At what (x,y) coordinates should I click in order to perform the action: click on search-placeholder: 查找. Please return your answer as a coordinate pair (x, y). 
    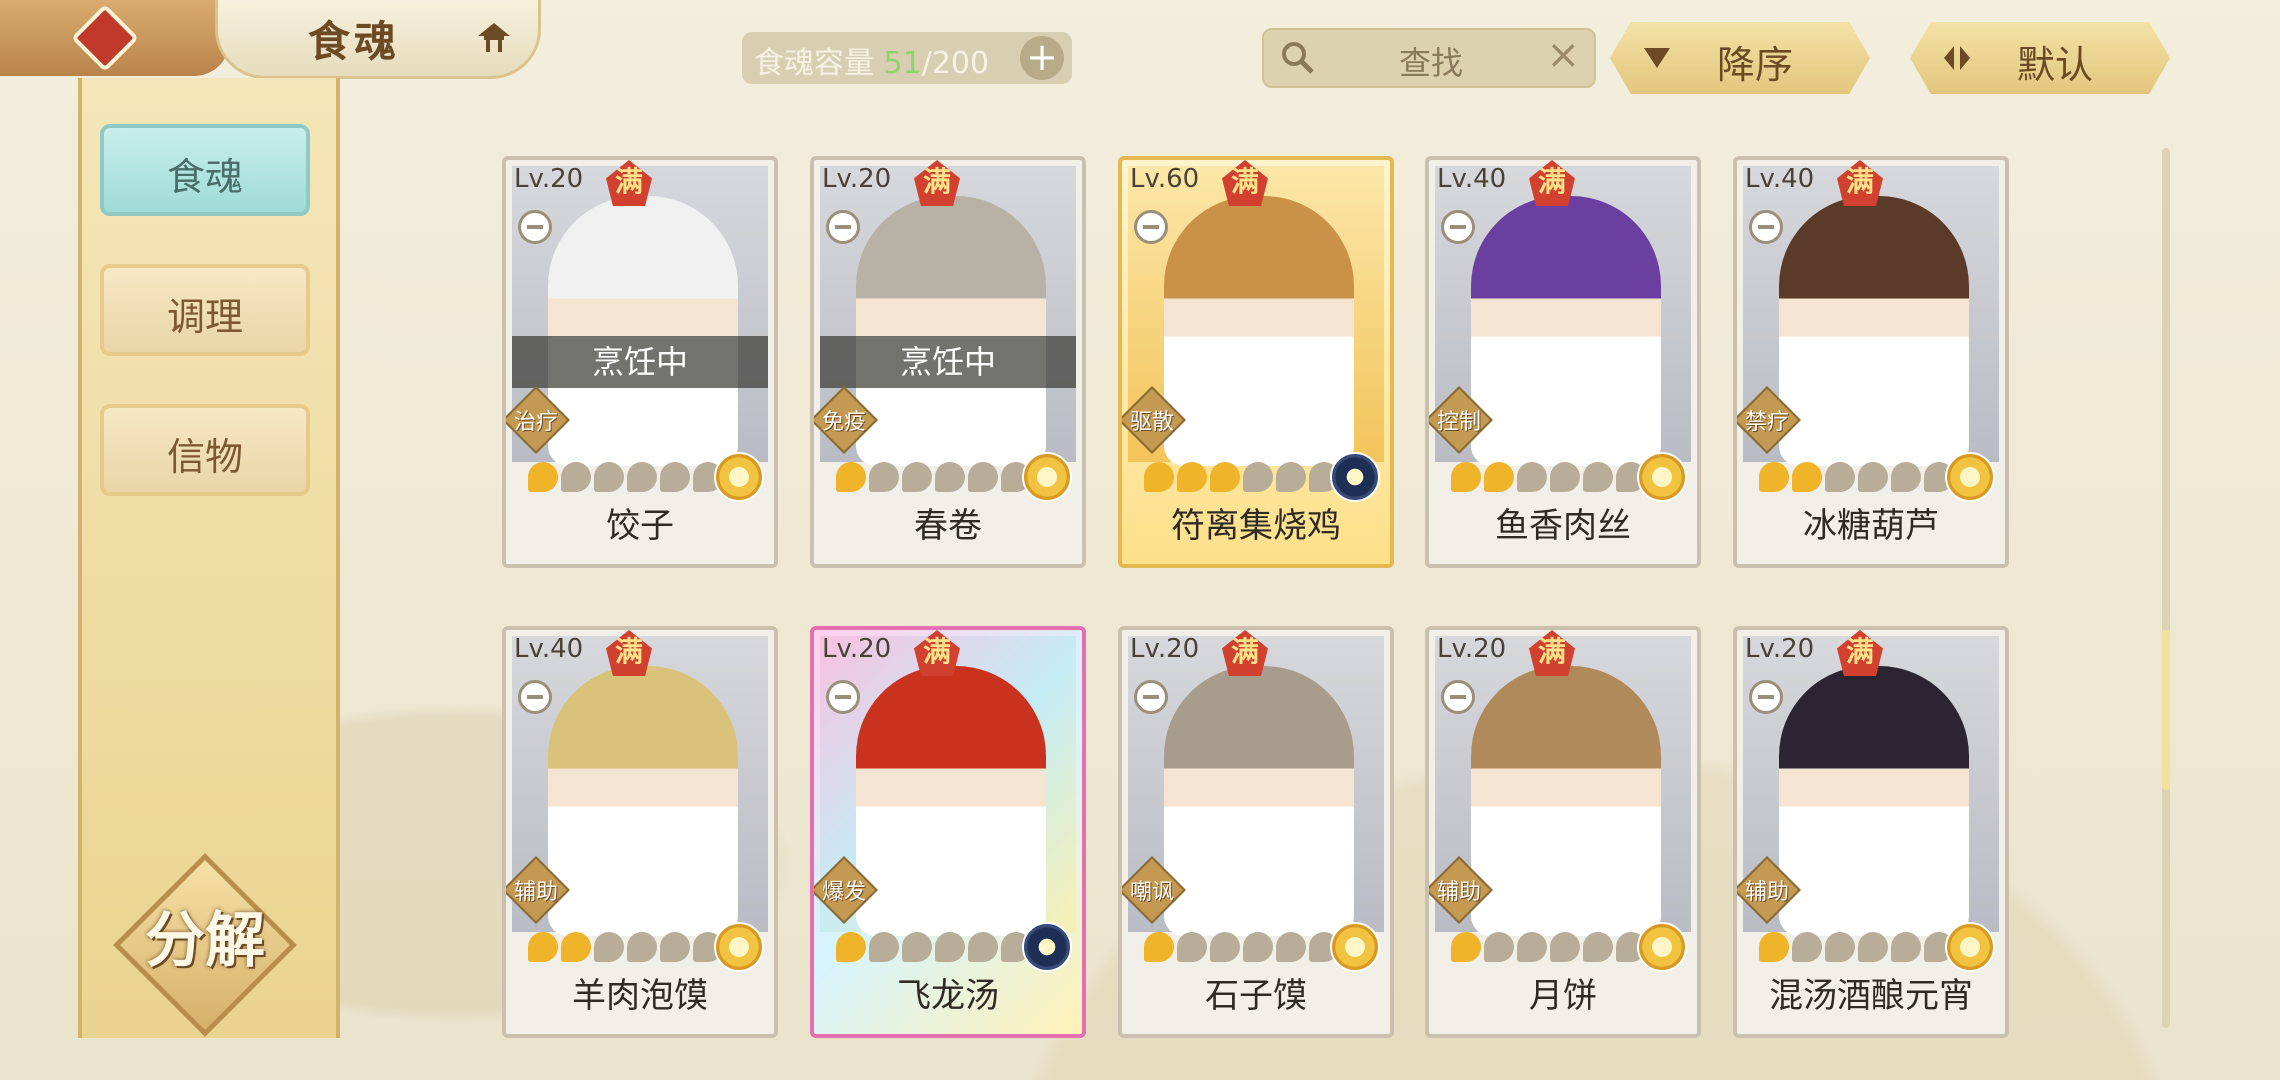
    Looking at the image, I should click on (1431, 63).